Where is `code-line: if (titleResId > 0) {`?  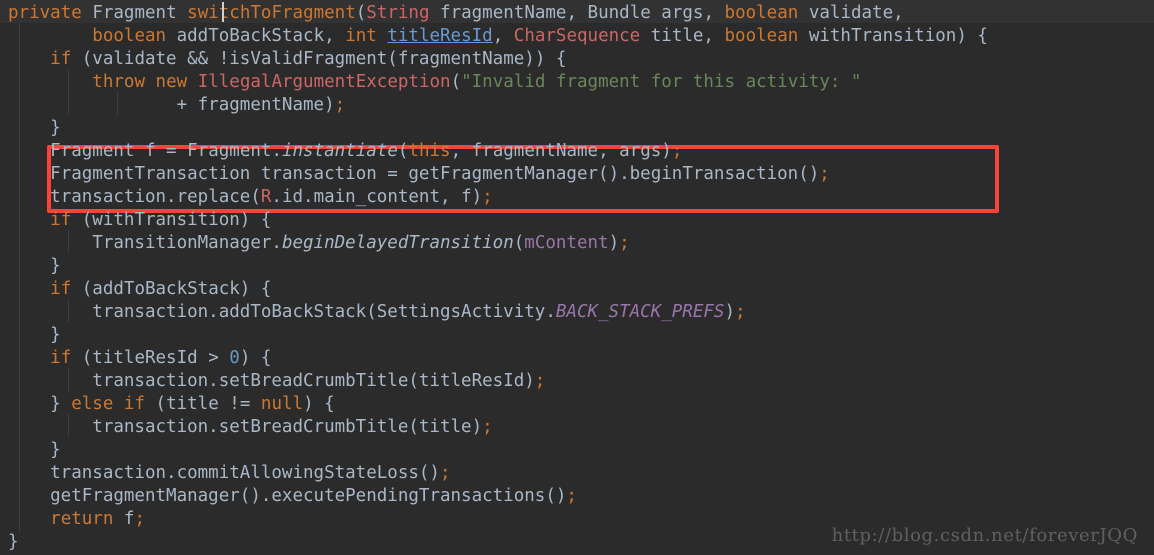 code-line: if (titleResId > 0) { is located at coordinates (139, 358).